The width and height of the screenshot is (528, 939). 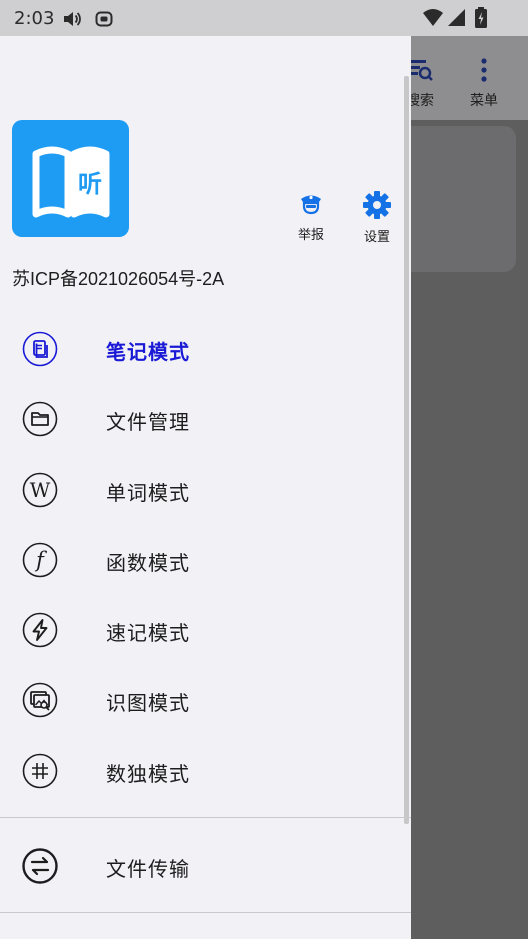 I want to click on folder-icon, so click(x=40, y=419).